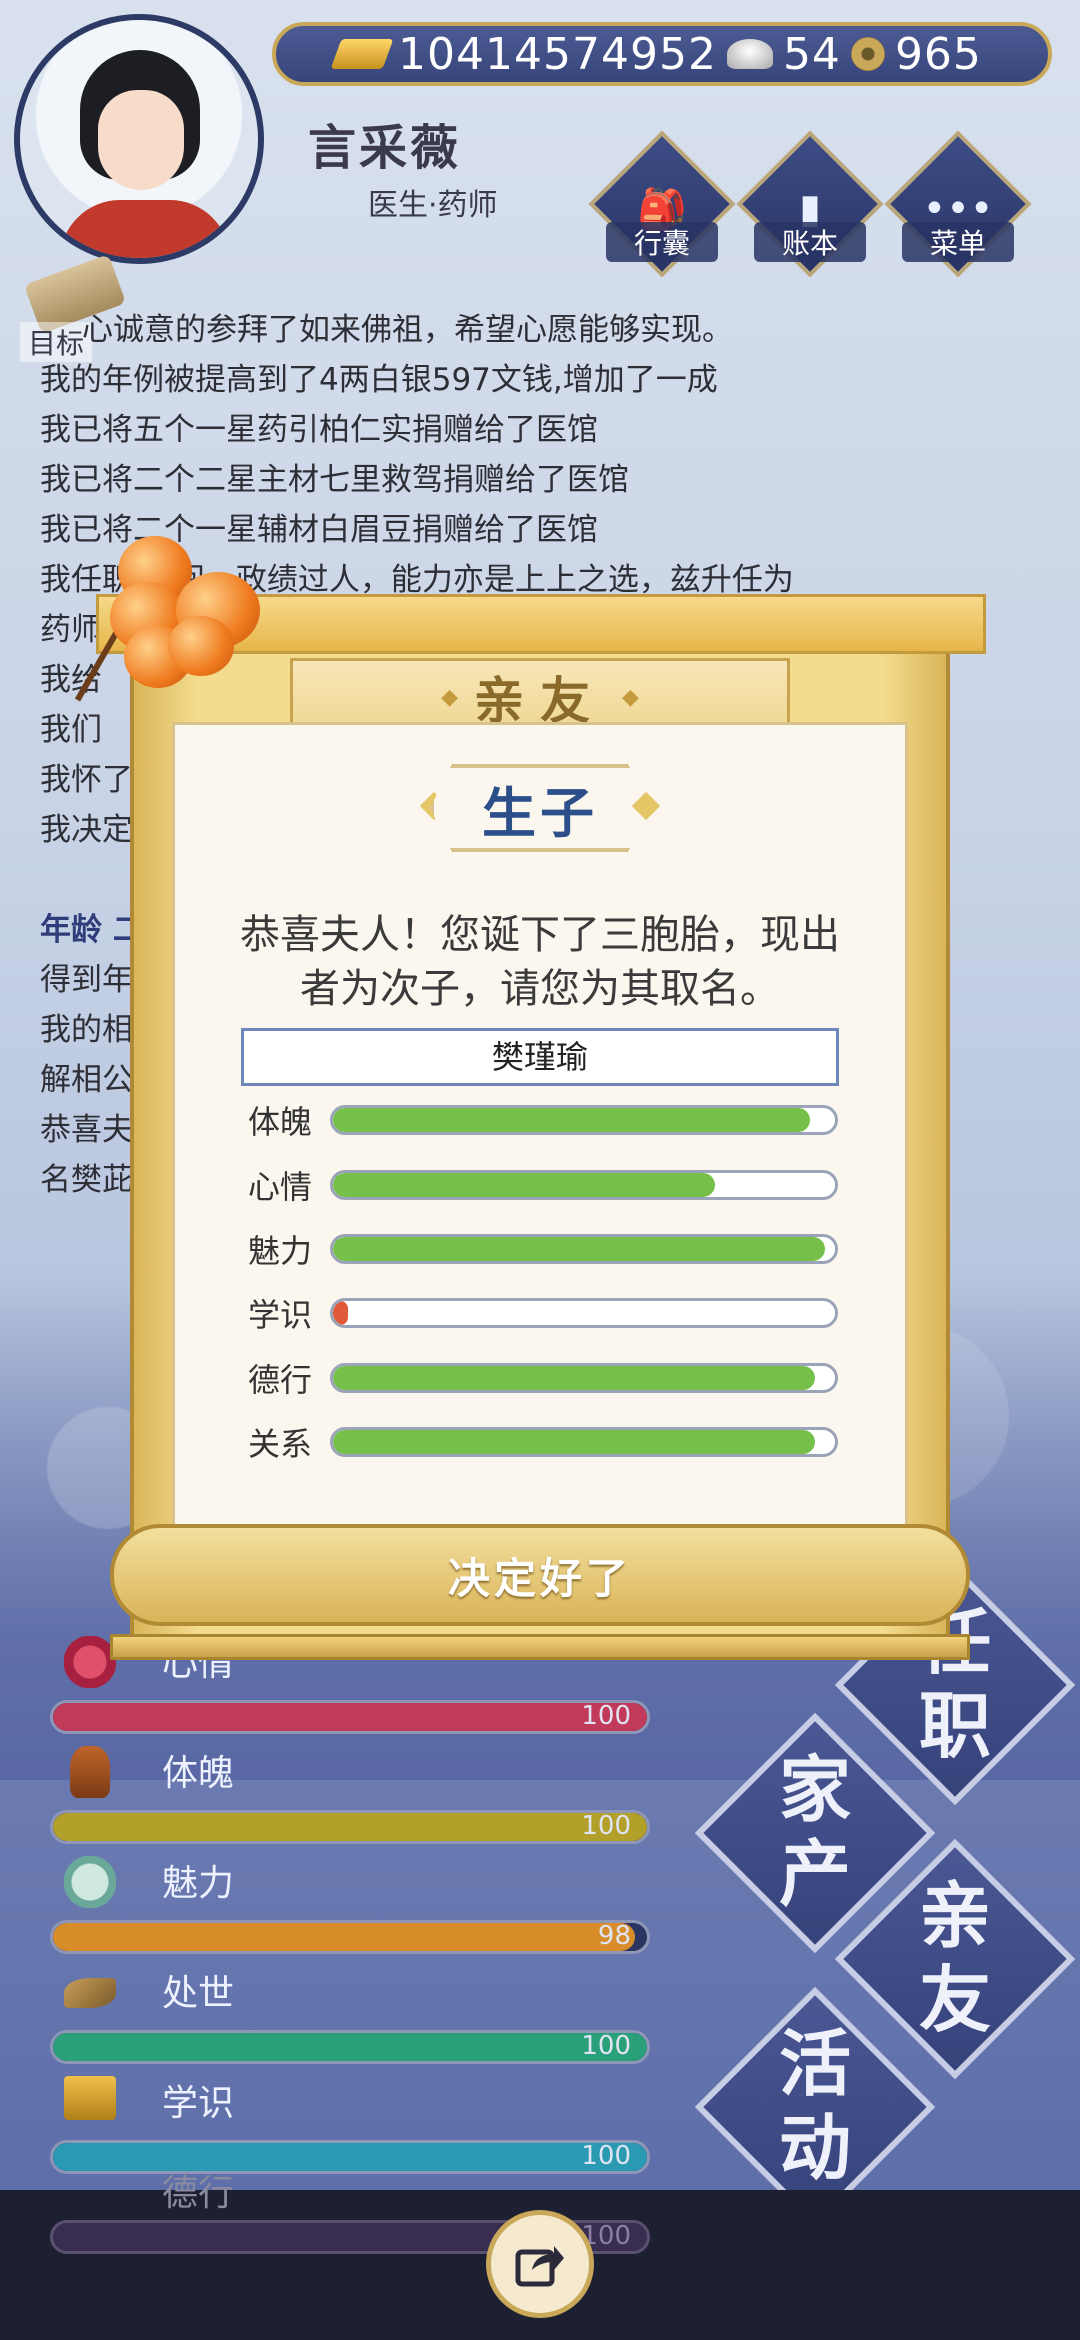 The width and height of the screenshot is (1080, 2340). Describe the element at coordinates (198, 2103) in the screenshot. I see `bottom-stat-label: 学识` at that location.